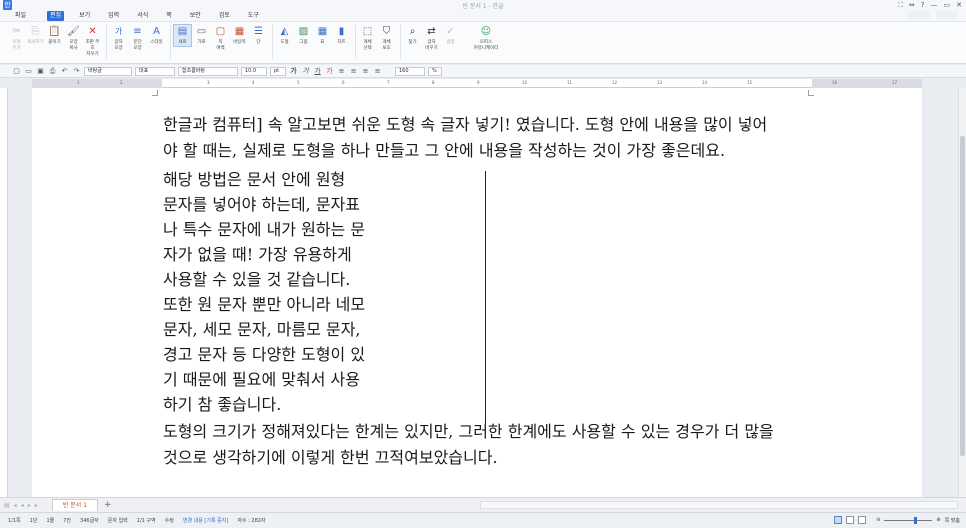 This screenshot has height=528, width=966. I want to click on master-page-button: ▦ 바탕쪽, so click(239, 35).